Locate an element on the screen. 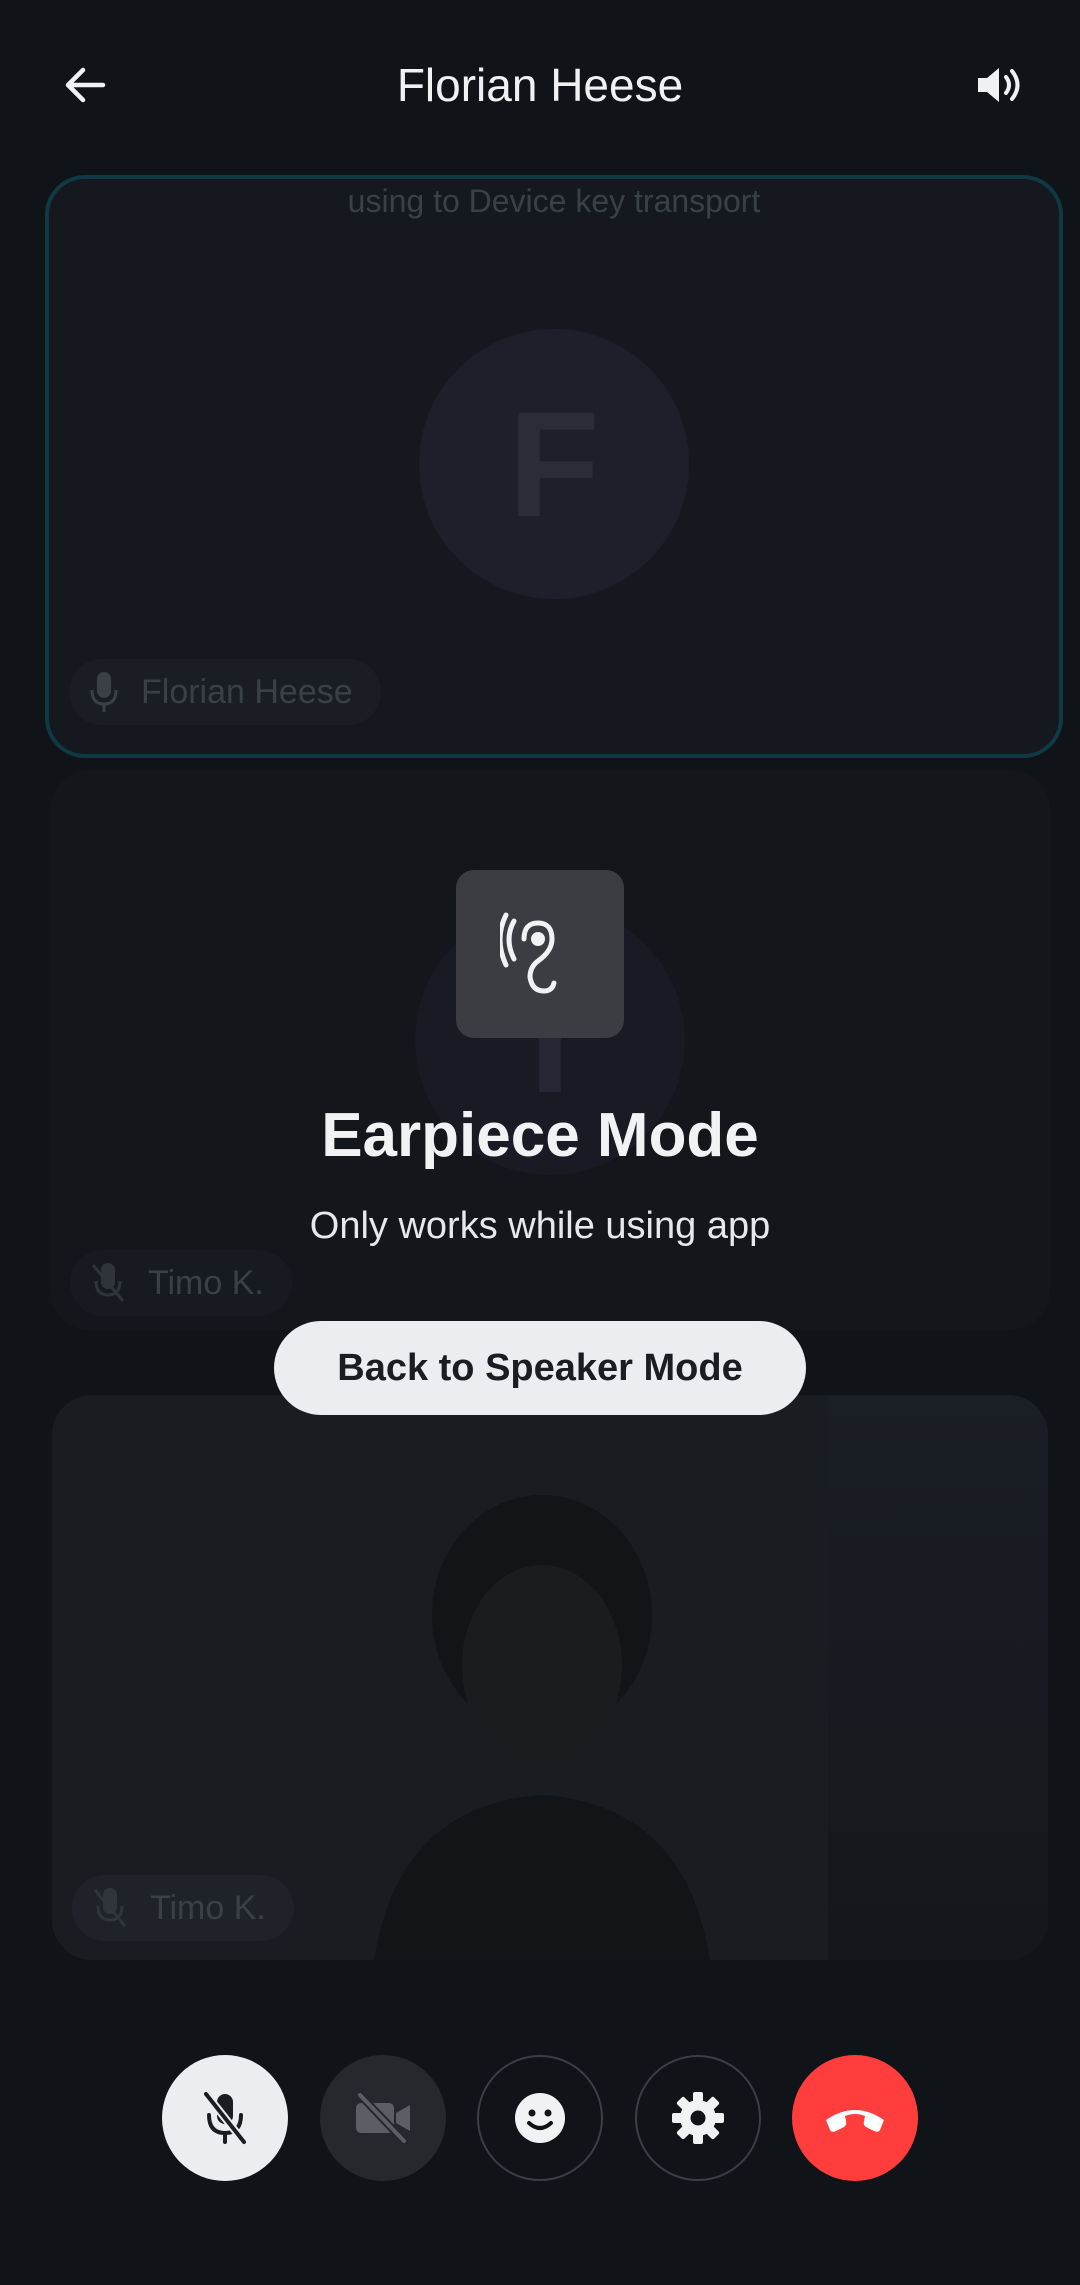  speaker-button is located at coordinates (1000, 85).